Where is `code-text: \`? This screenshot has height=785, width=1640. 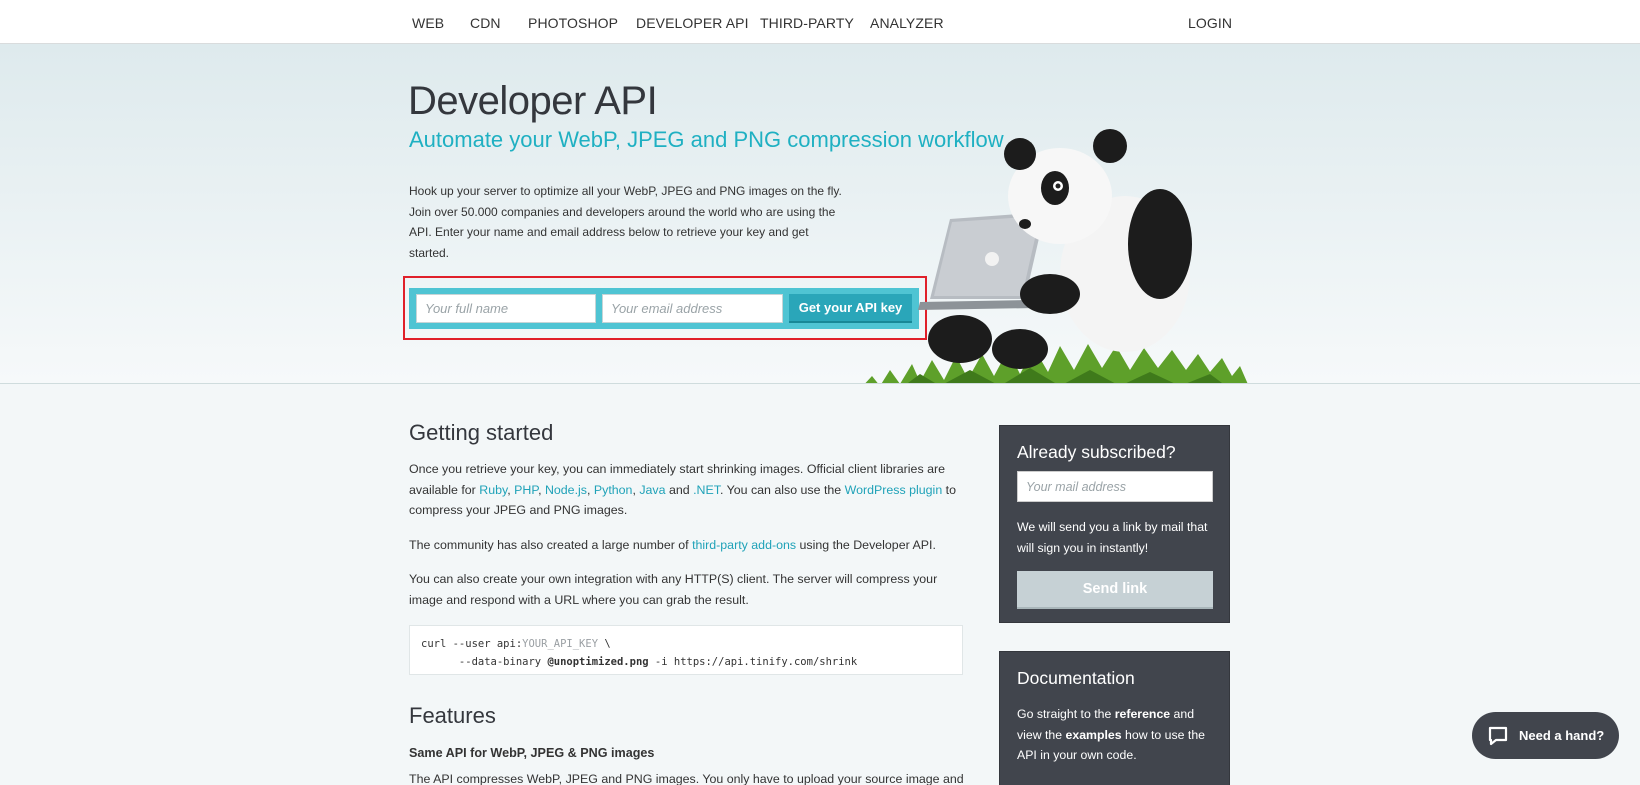
code-text: \ is located at coordinates (604, 644).